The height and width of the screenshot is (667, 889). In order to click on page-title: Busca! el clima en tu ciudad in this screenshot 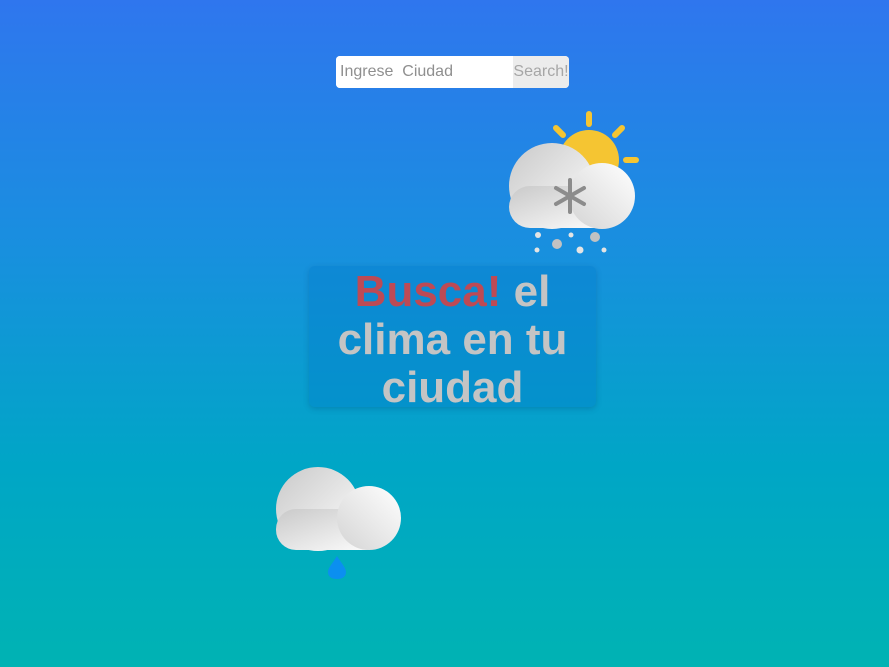, I will do `click(452, 339)`.